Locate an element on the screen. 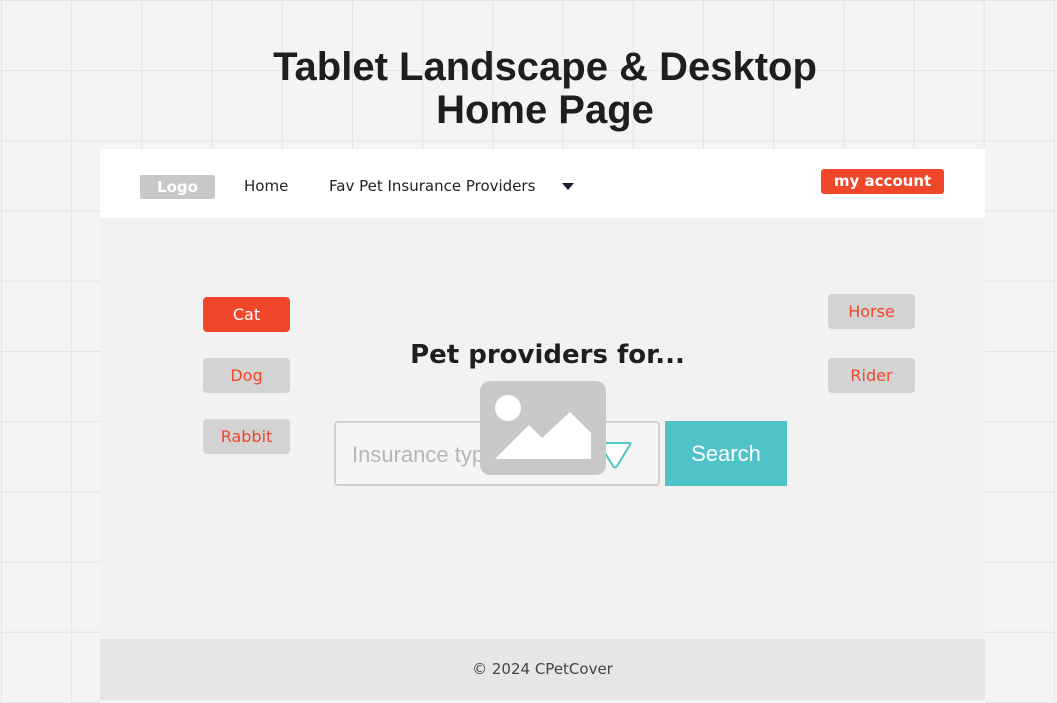 This screenshot has width=1057, height=703. pet-chip-dog: Dog is located at coordinates (246, 375).